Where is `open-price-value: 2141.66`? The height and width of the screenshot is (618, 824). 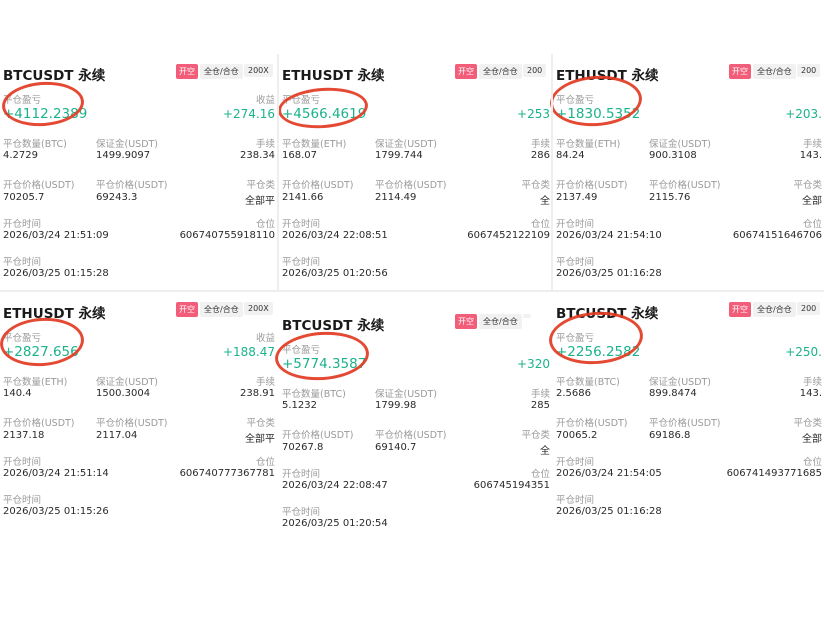
open-price-value: 2141.66 is located at coordinates (303, 197).